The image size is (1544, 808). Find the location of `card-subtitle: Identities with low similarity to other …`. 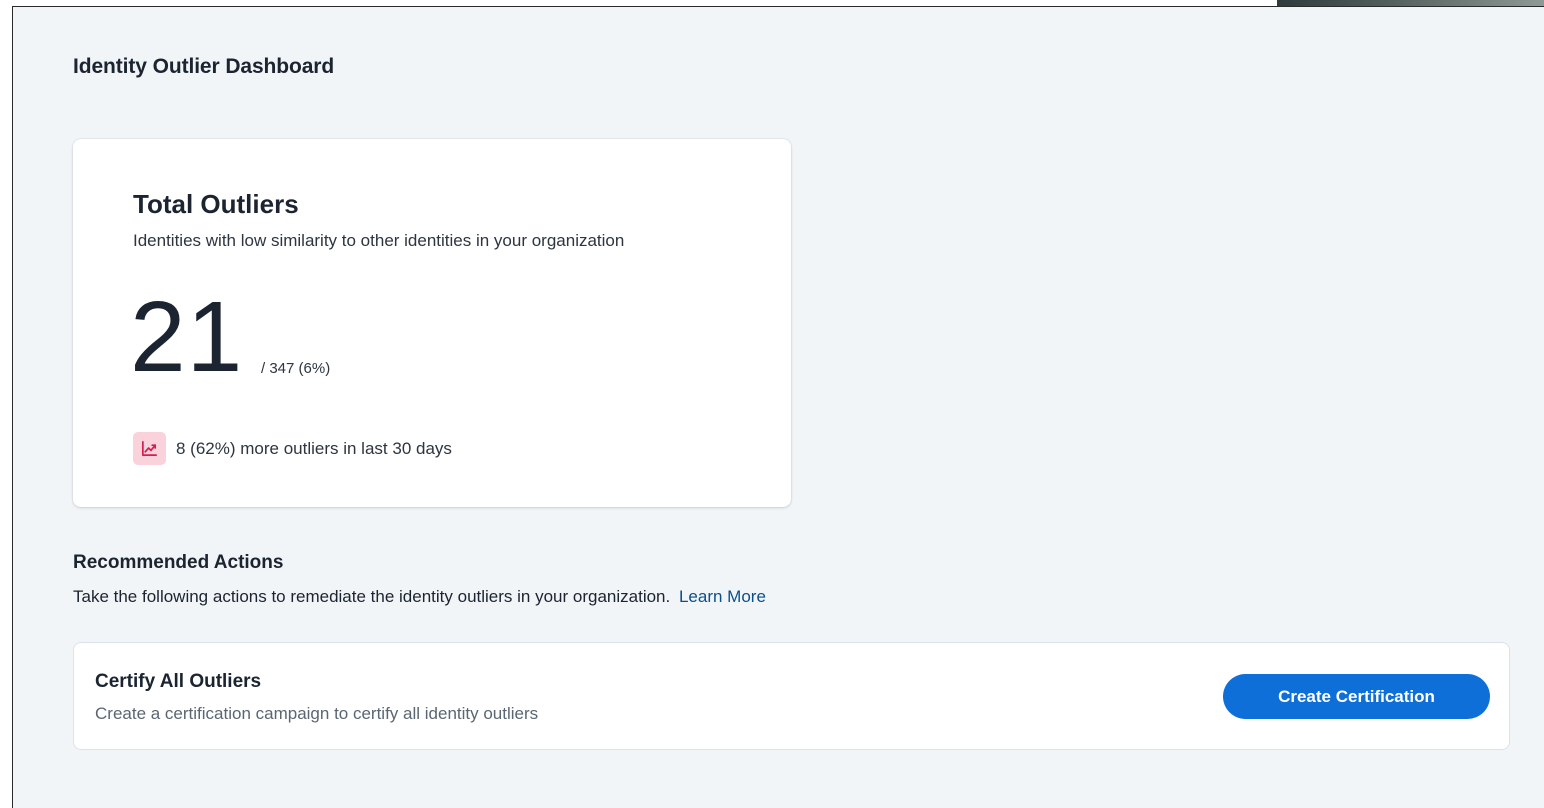

card-subtitle: Identities with low similarity to other … is located at coordinates (379, 240).